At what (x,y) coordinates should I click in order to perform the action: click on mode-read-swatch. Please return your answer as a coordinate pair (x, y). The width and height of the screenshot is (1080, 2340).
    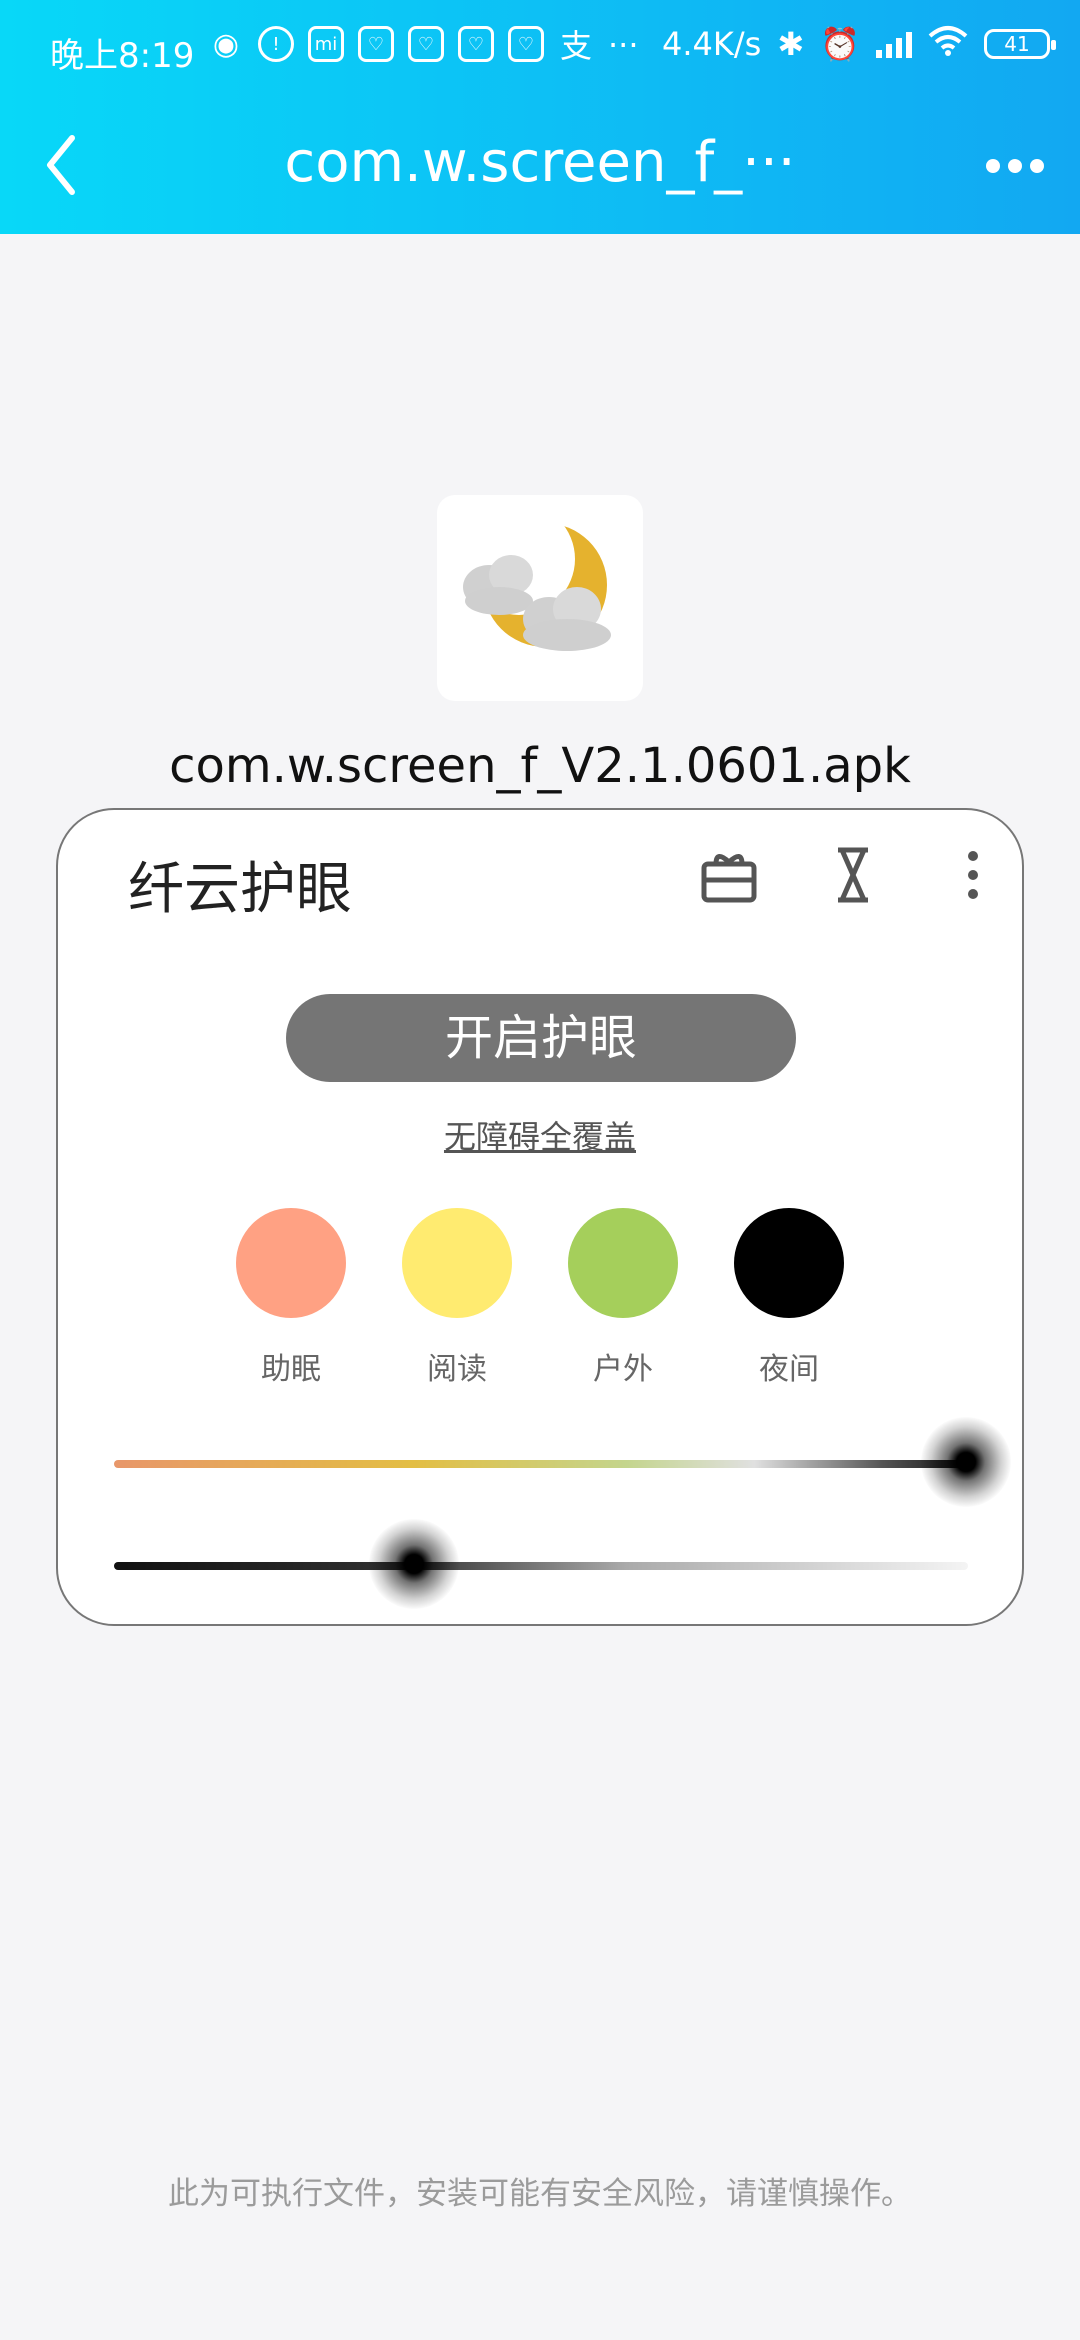
    Looking at the image, I should click on (457, 1263).